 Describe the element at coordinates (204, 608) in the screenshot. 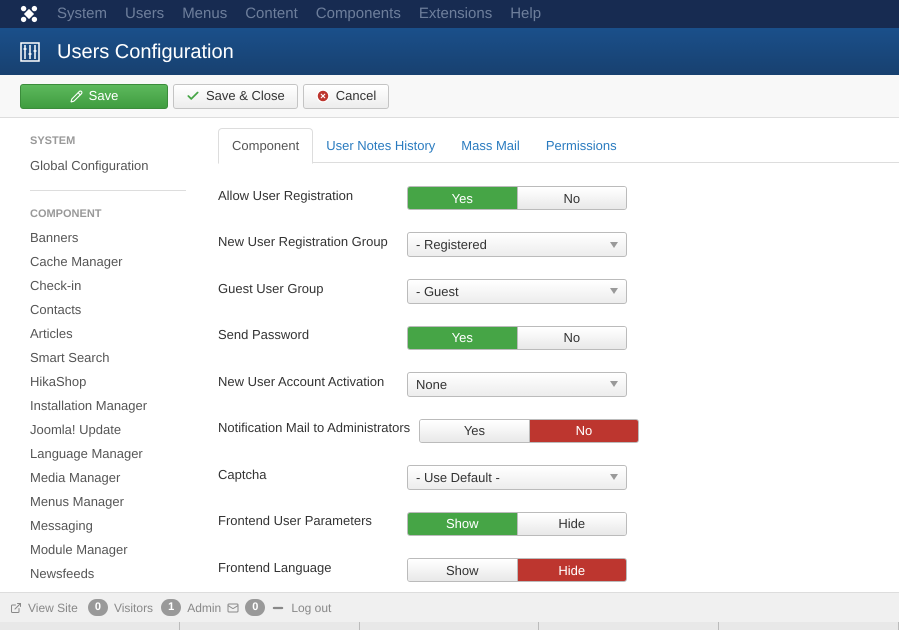

I see `admin-label: Admin` at that location.